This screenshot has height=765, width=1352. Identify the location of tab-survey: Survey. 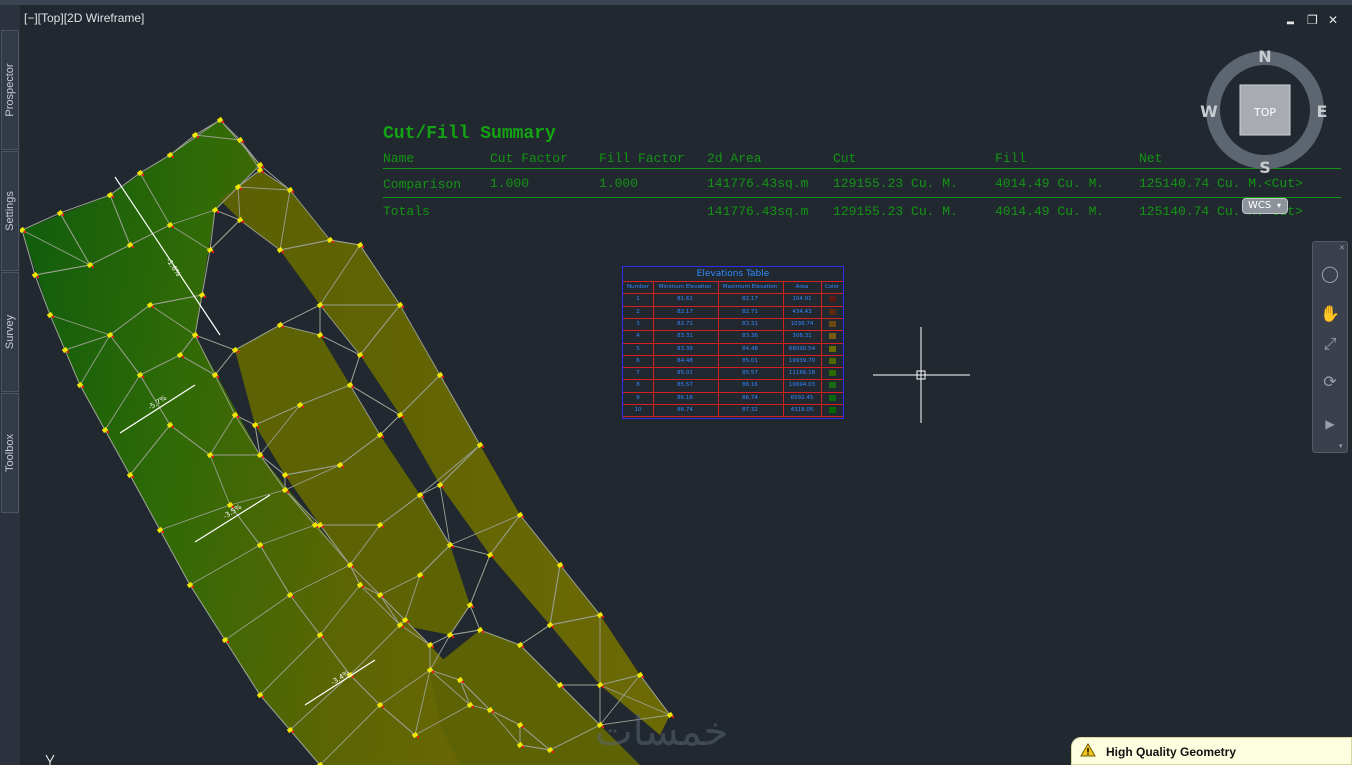
(10, 332).